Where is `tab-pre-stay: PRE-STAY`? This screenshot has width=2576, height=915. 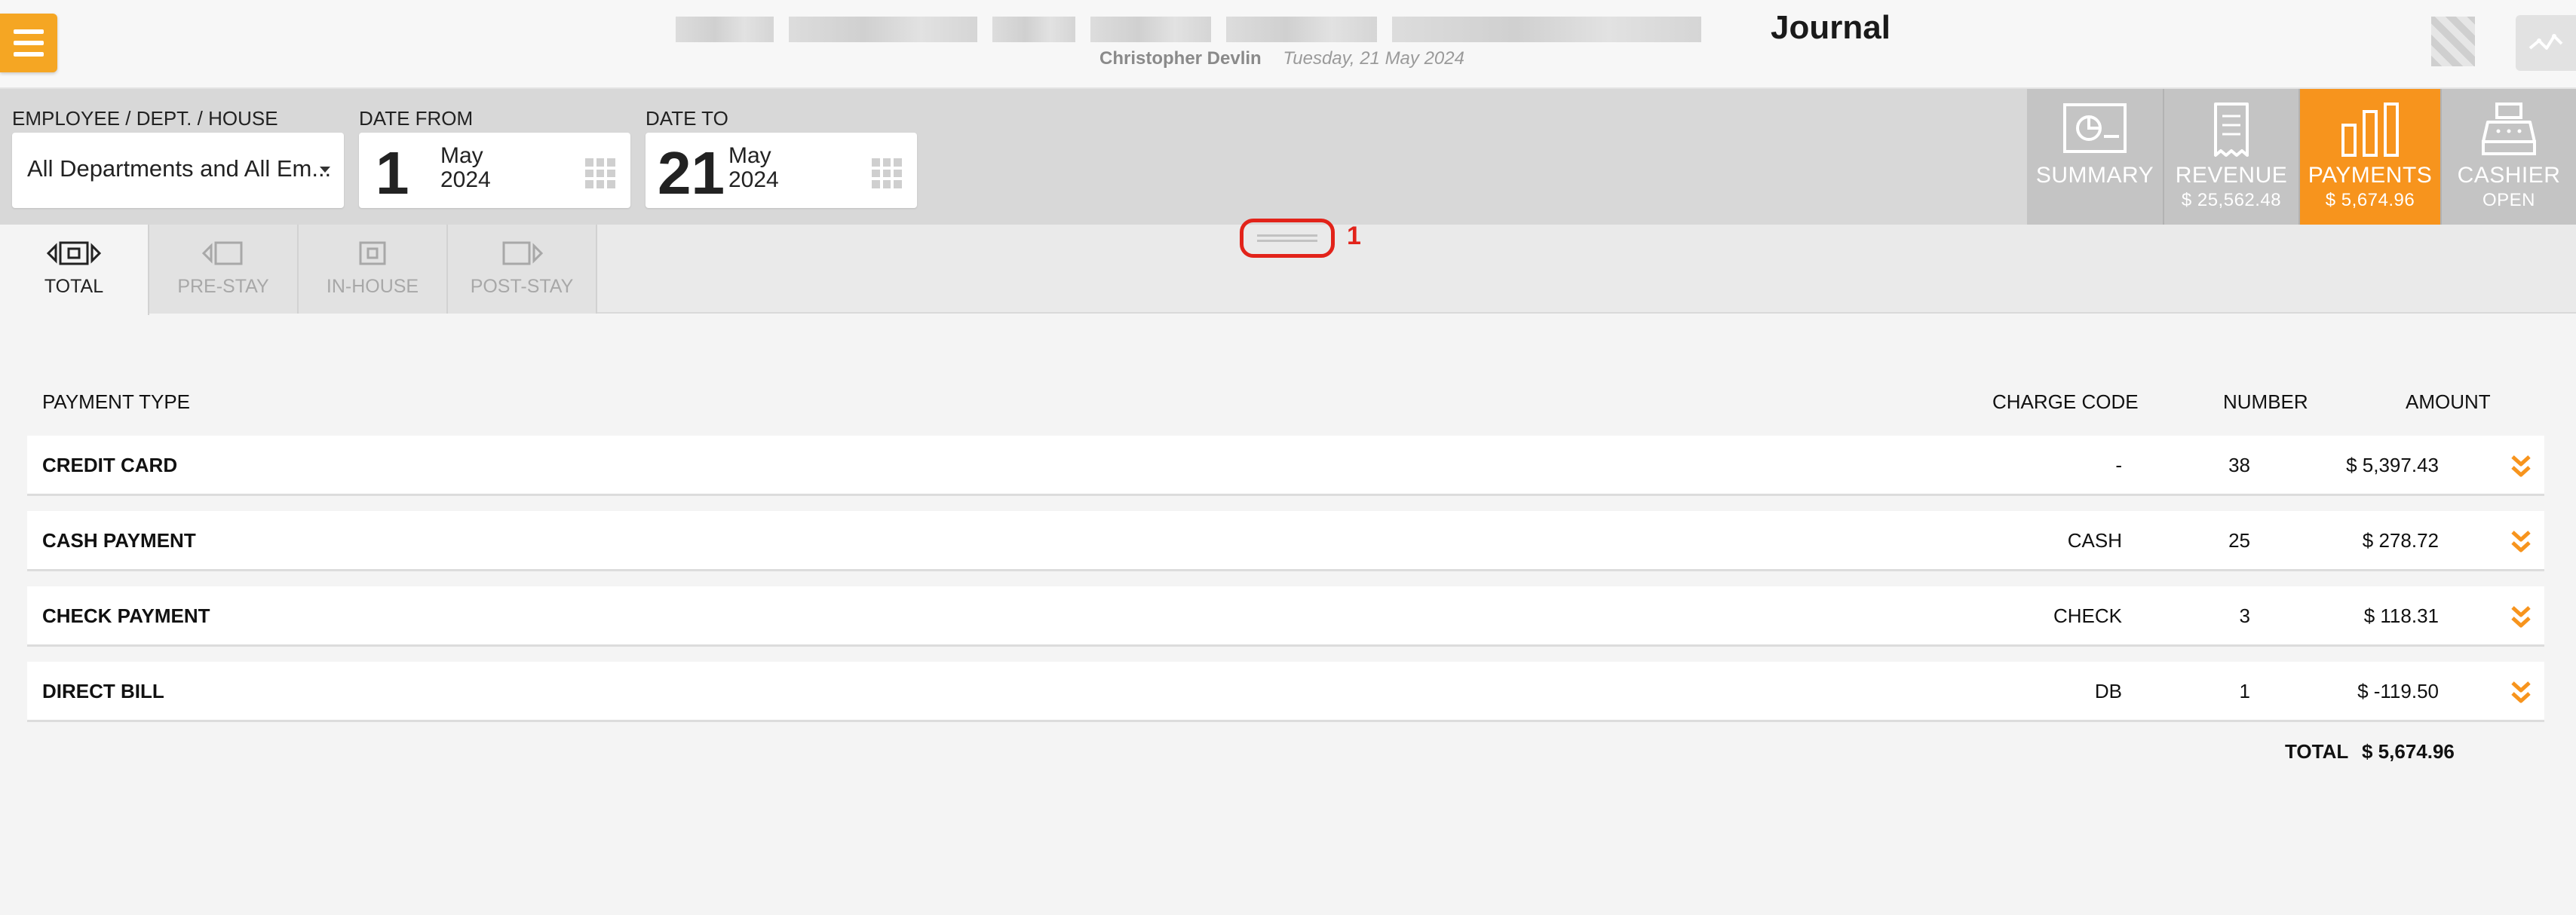 tab-pre-stay: PRE-STAY is located at coordinates (224, 269).